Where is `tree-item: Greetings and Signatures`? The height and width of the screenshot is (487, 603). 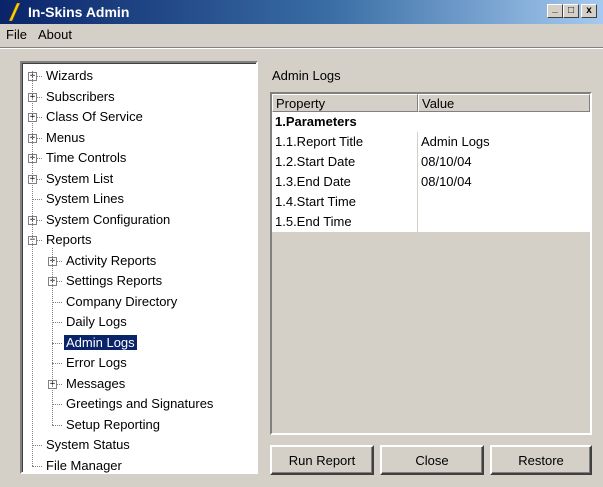 tree-item: Greetings and Signatures is located at coordinates (139, 404).